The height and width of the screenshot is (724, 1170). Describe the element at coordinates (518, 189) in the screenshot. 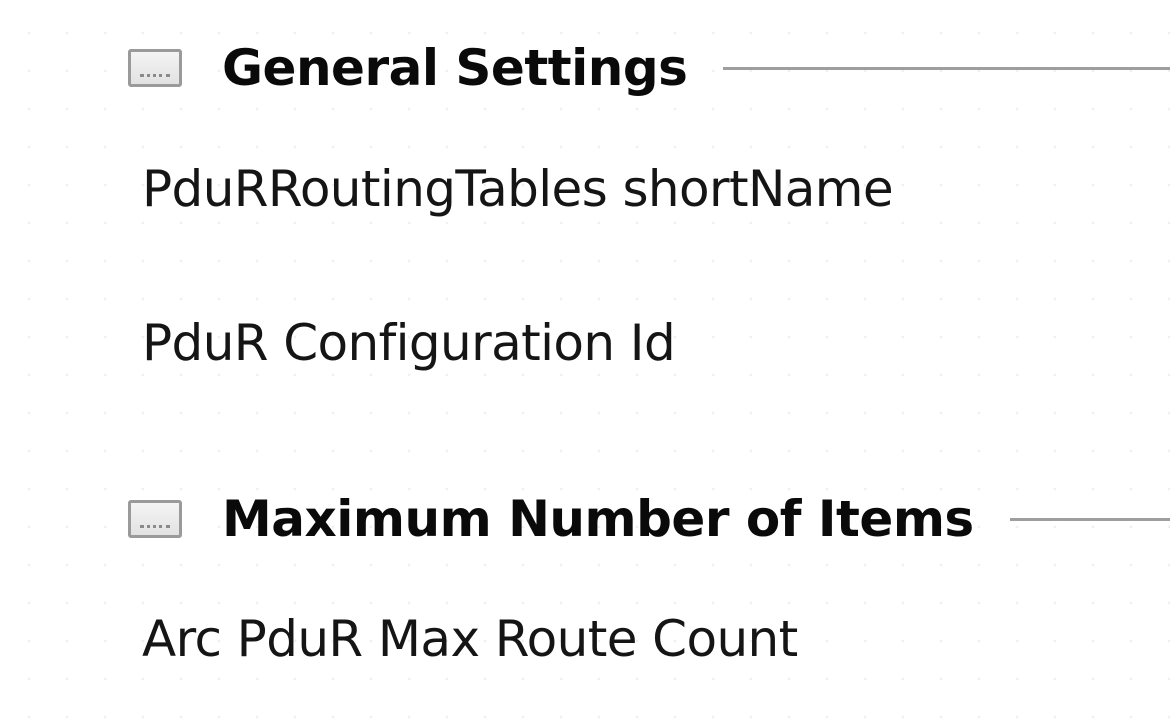

I see `field-label-routing-tables-shortname: PduRRoutingTables shortName` at that location.